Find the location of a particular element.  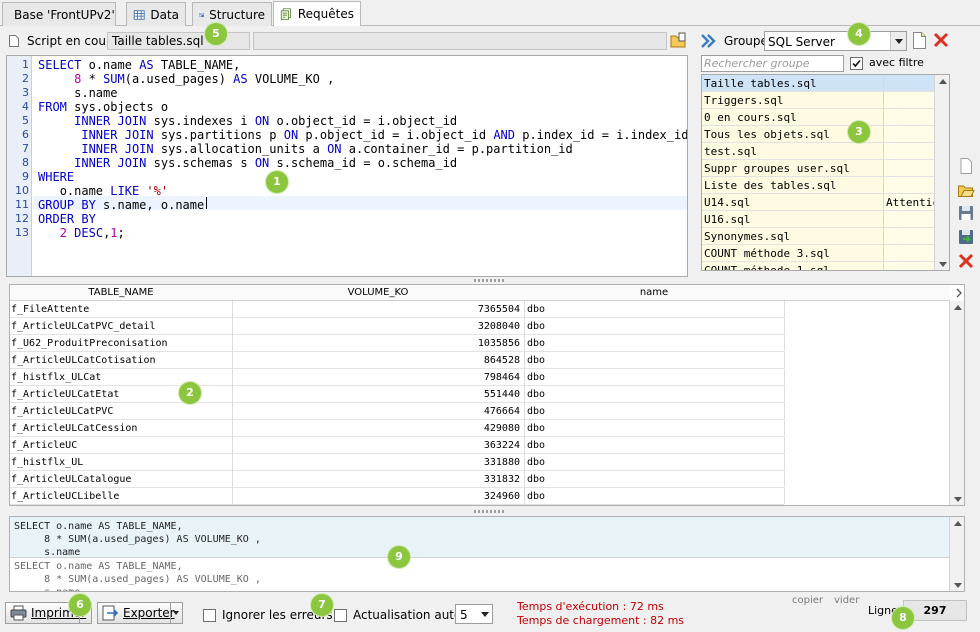

double-chevron-icon is located at coordinates (708, 41).